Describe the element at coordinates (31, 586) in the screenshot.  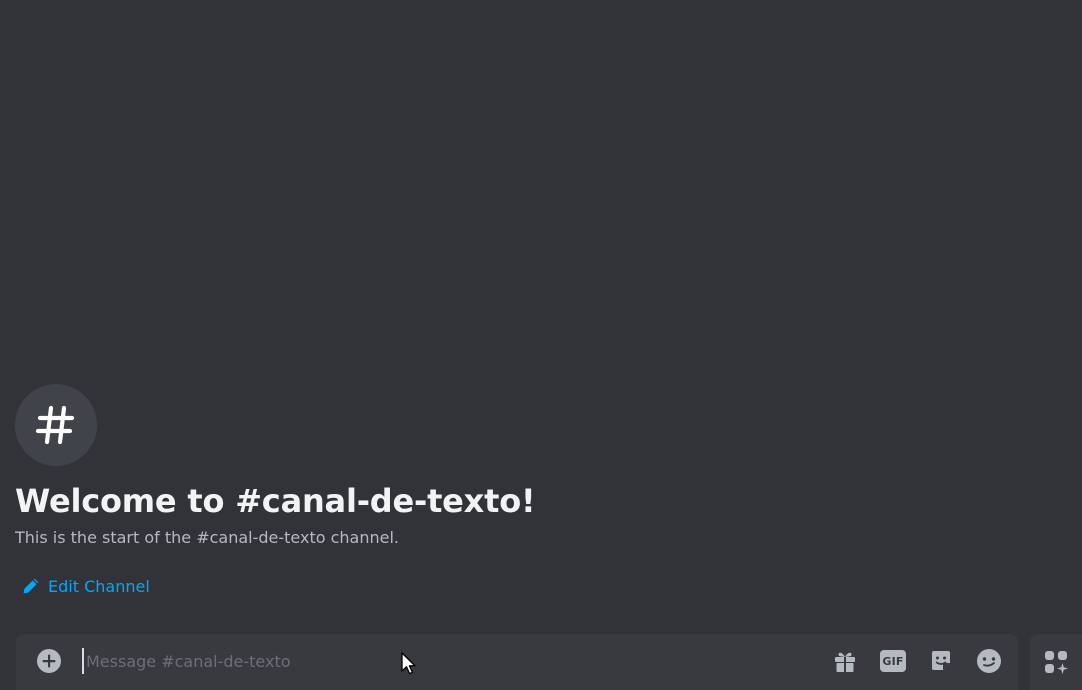
I see `pencil-icon` at that location.